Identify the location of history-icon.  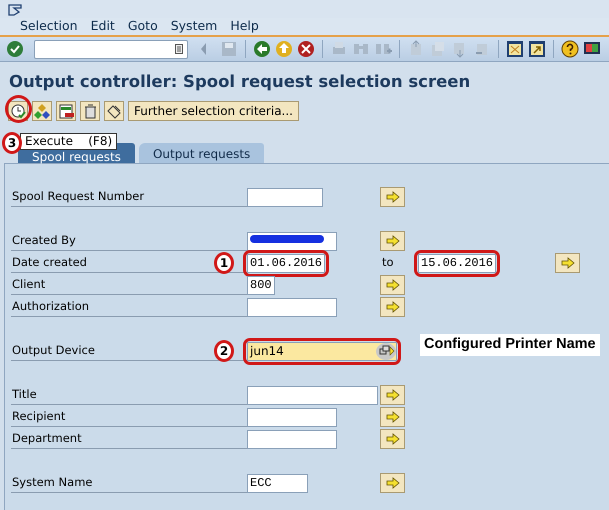
(179, 49).